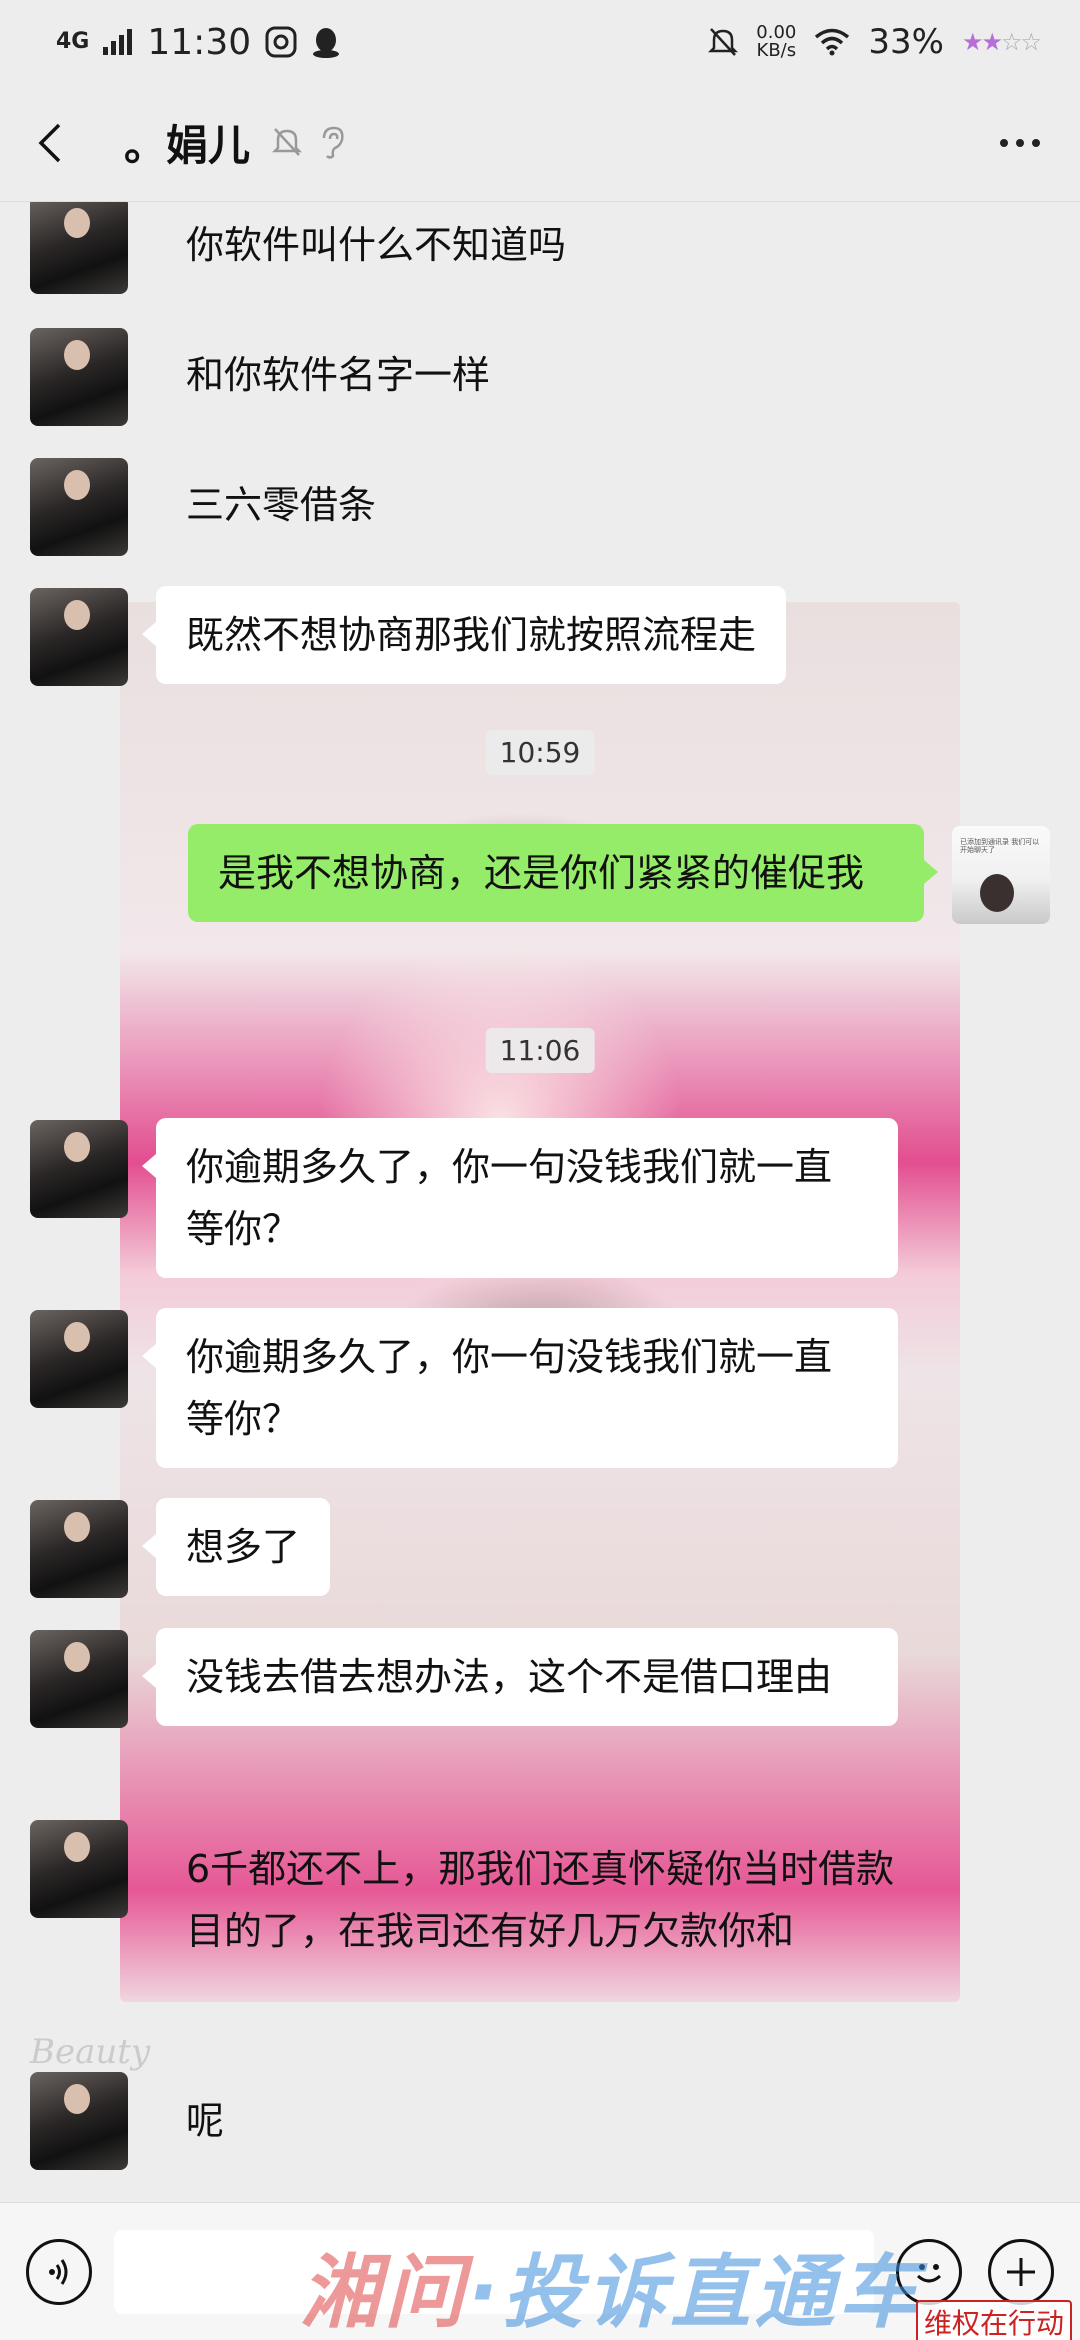  What do you see at coordinates (540, 752) in the screenshot?
I see `timestamp: 10:59` at bounding box center [540, 752].